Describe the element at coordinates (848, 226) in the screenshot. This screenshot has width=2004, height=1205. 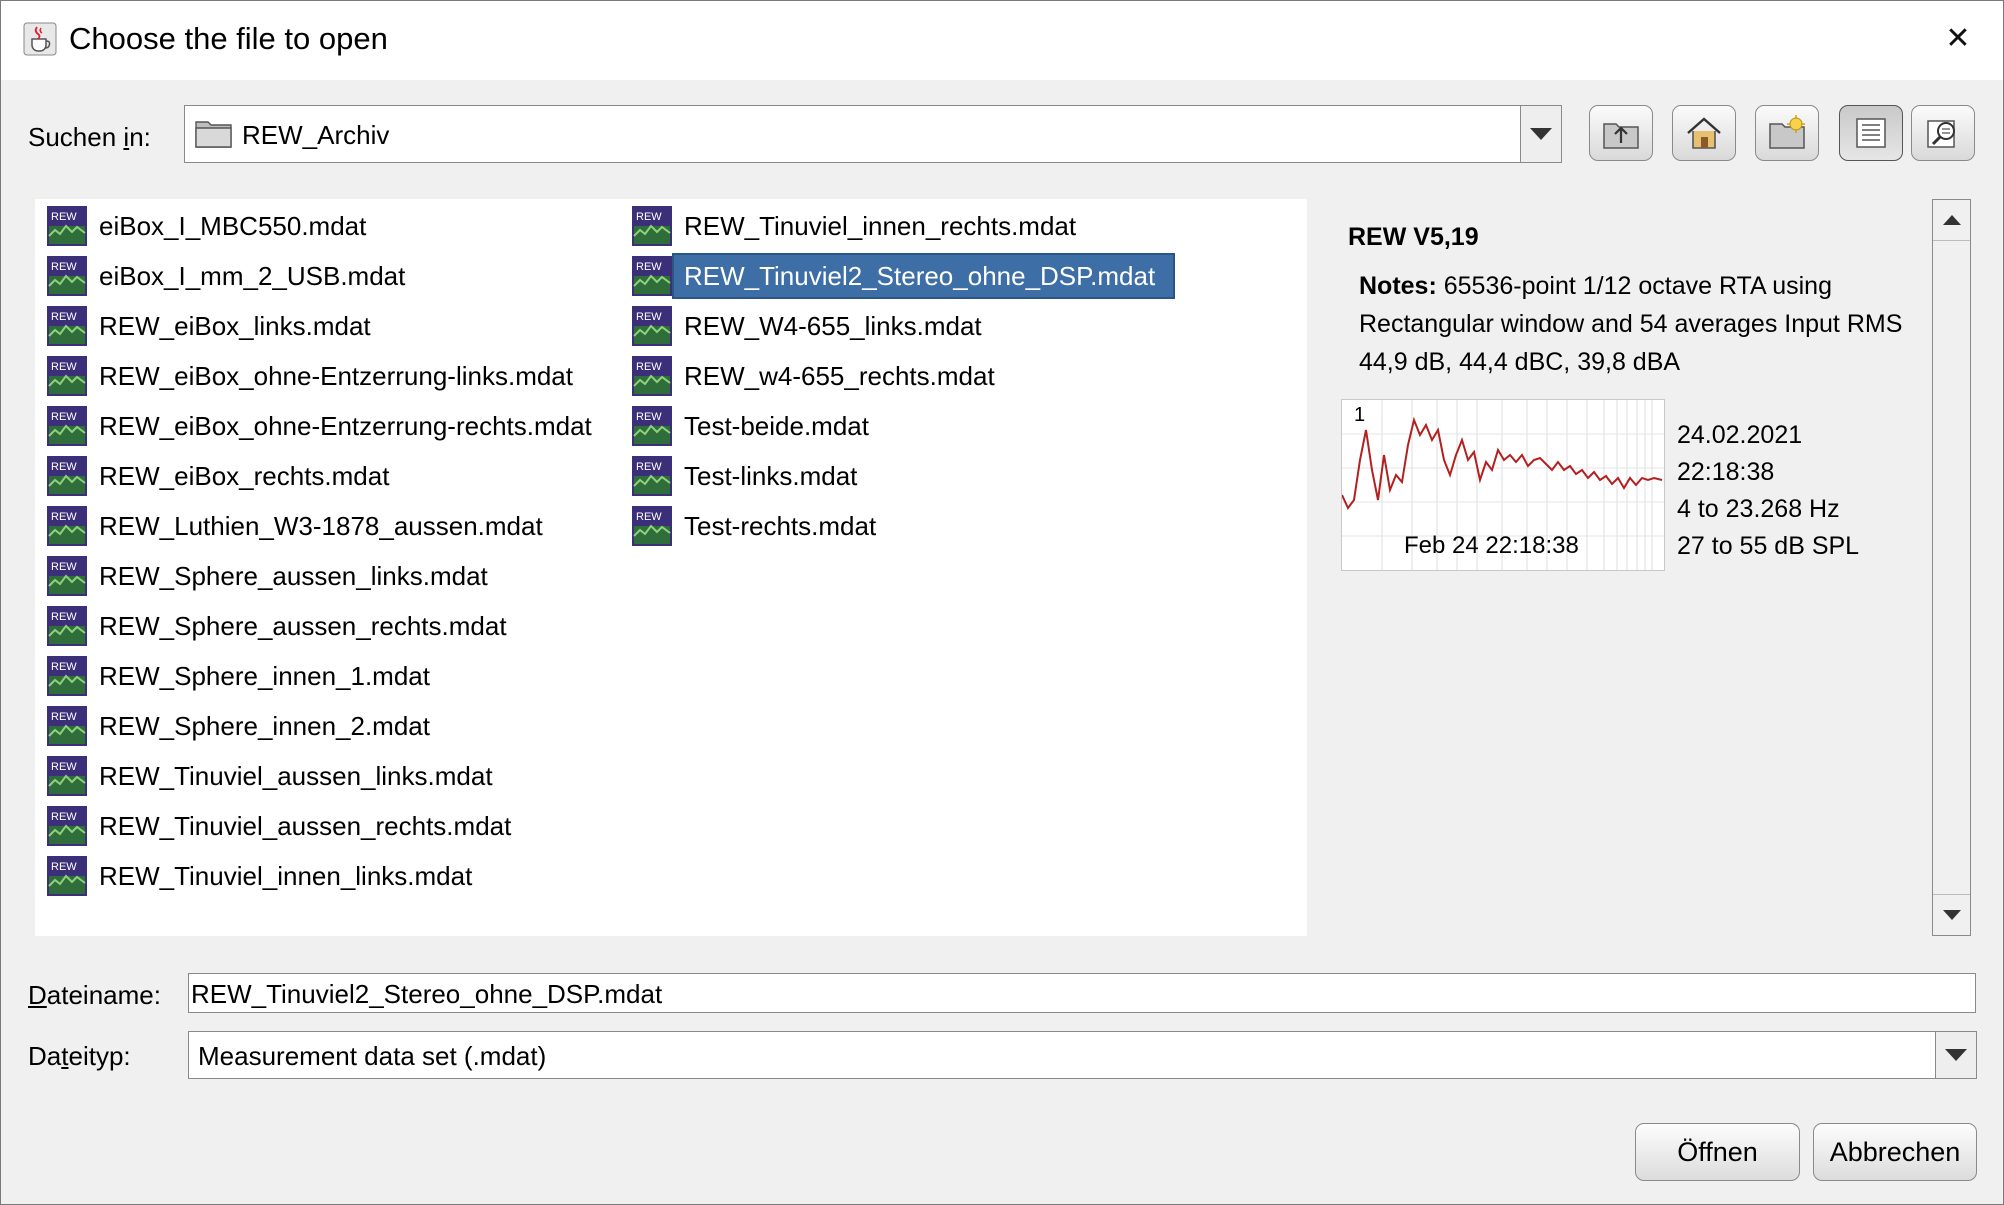
I see `file-item: REW REW_Tinuviel_innen_rechts.mdat` at that location.